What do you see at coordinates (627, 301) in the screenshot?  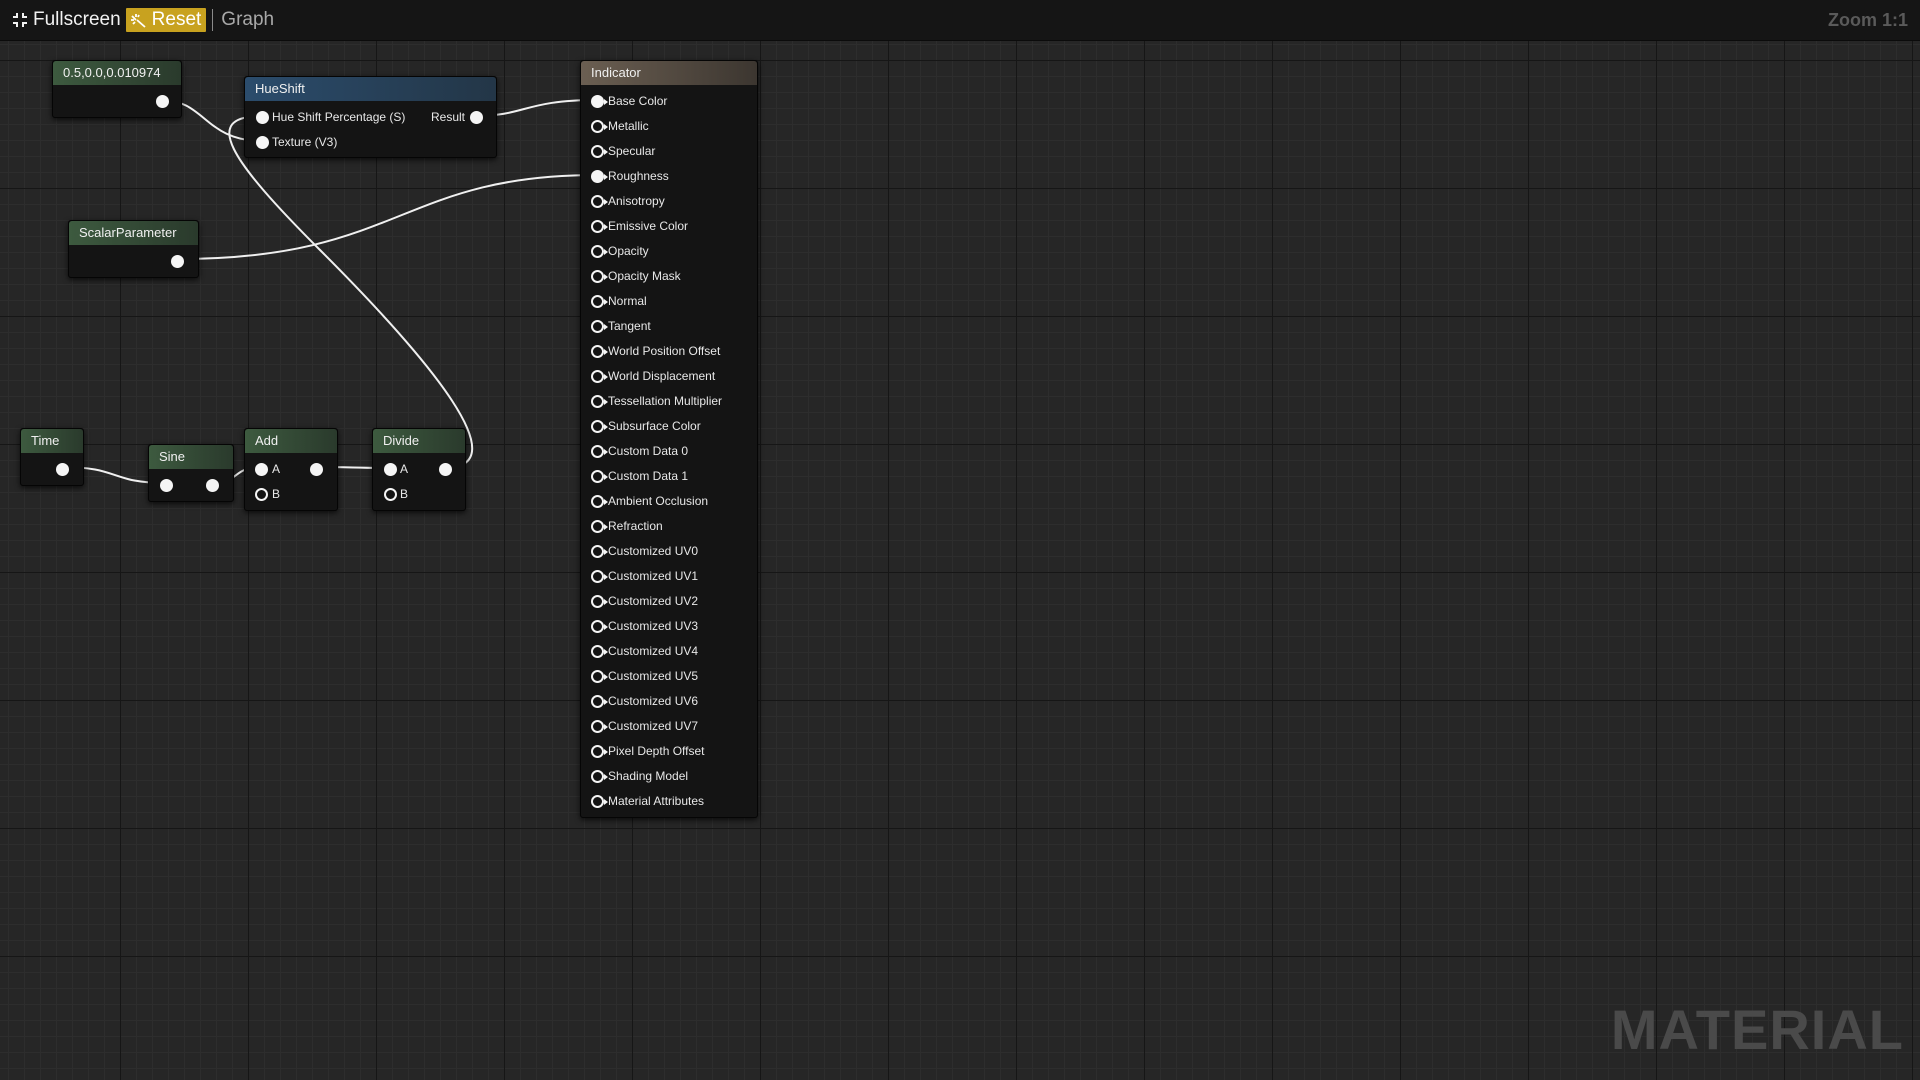 I see `indicator-pin-label: Normal` at bounding box center [627, 301].